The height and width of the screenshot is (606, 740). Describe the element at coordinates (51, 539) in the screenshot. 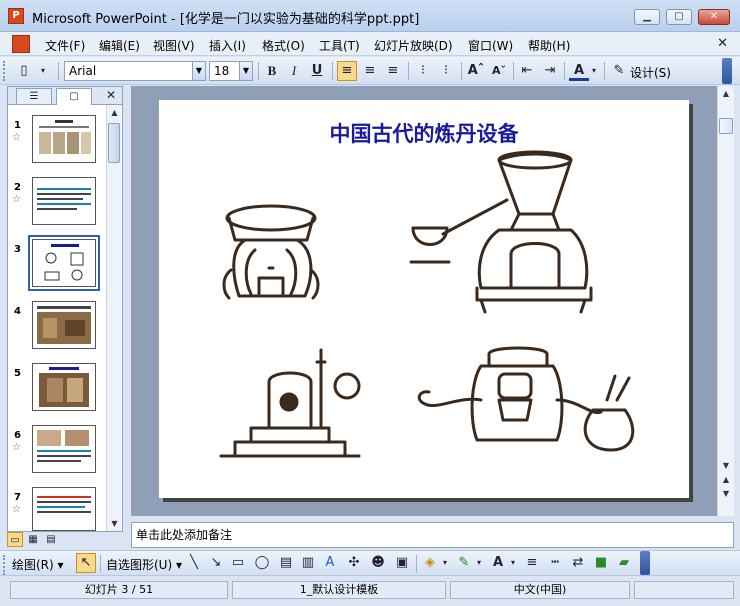

I see `slideshow-view-icon: ▤` at that location.